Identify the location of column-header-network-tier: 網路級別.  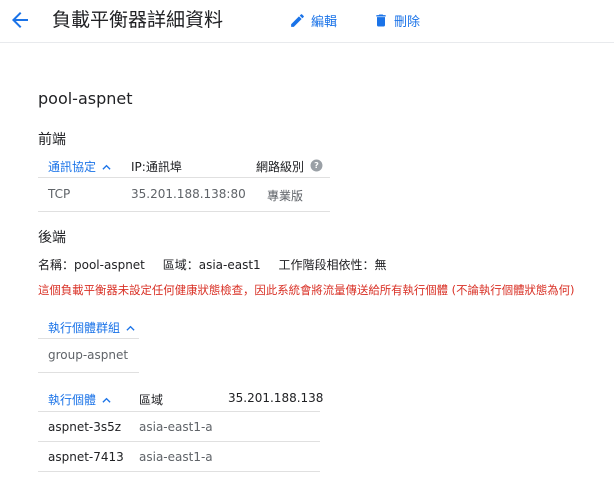
(280, 167).